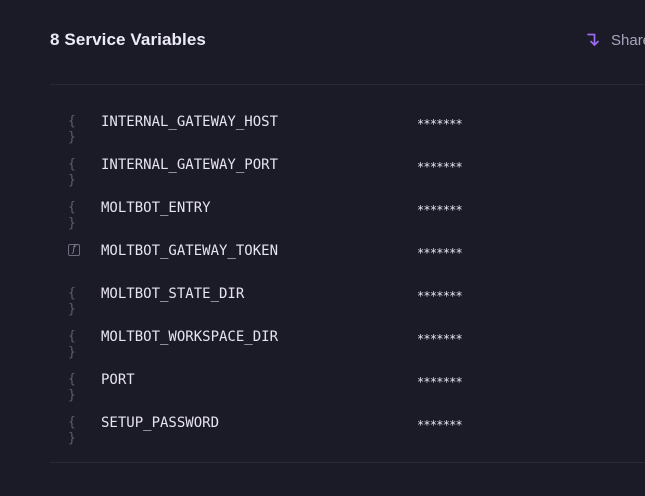 This screenshot has width=645, height=496. Describe the element at coordinates (160, 423) in the screenshot. I see `variable-name: SETUP_PASSWORD` at that location.